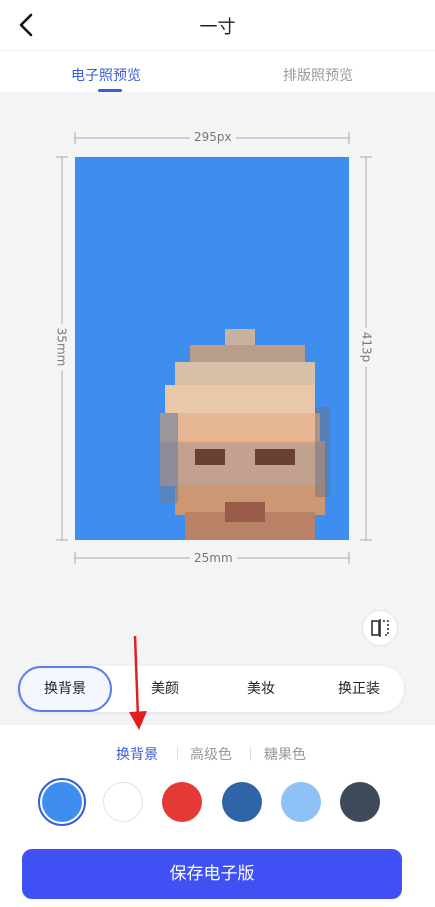 Image resolution: width=435 pixels, height=907 pixels. Describe the element at coordinates (318, 75) in the screenshot. I see `tab-layout-preview: 排版照预览` at that location.